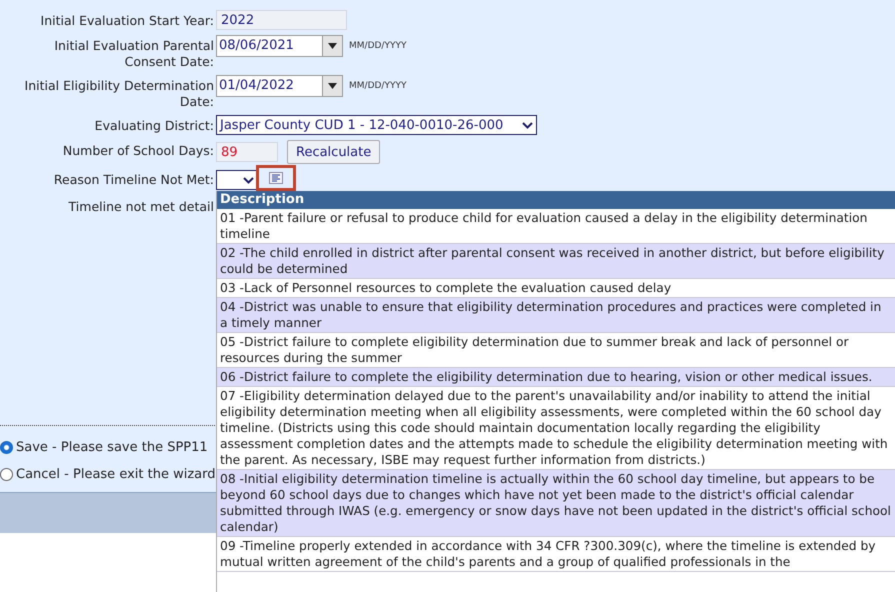  Describe the element at coordinates (141, 206) in the screenshot. I see `field-label: Timeline not met detail` at that location.